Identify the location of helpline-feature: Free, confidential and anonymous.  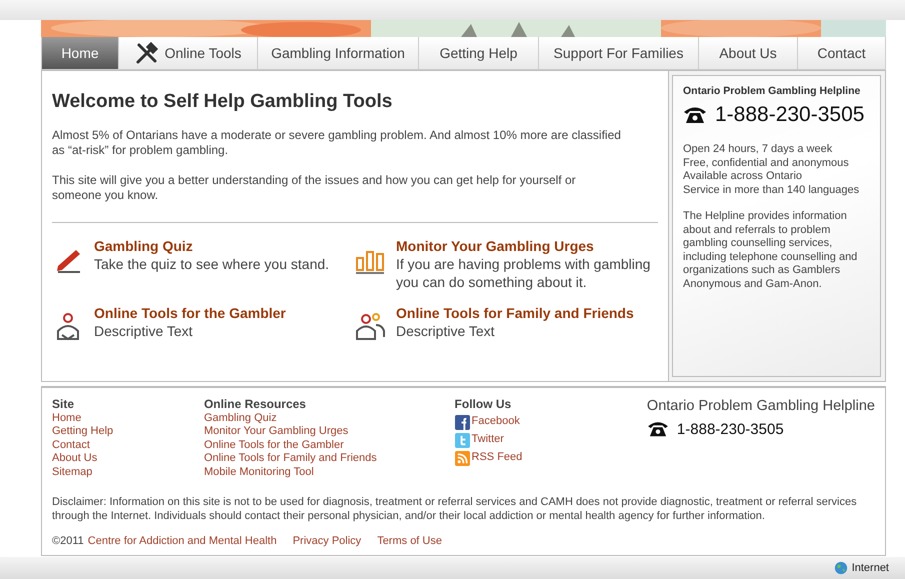
(766, 163).